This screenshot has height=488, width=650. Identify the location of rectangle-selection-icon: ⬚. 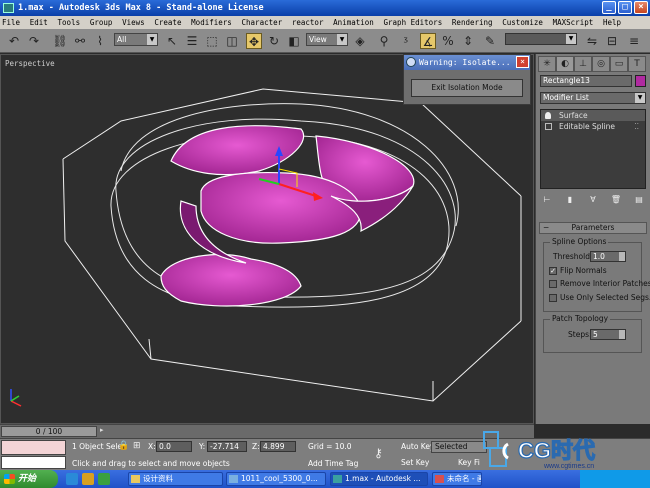
(212, 41).